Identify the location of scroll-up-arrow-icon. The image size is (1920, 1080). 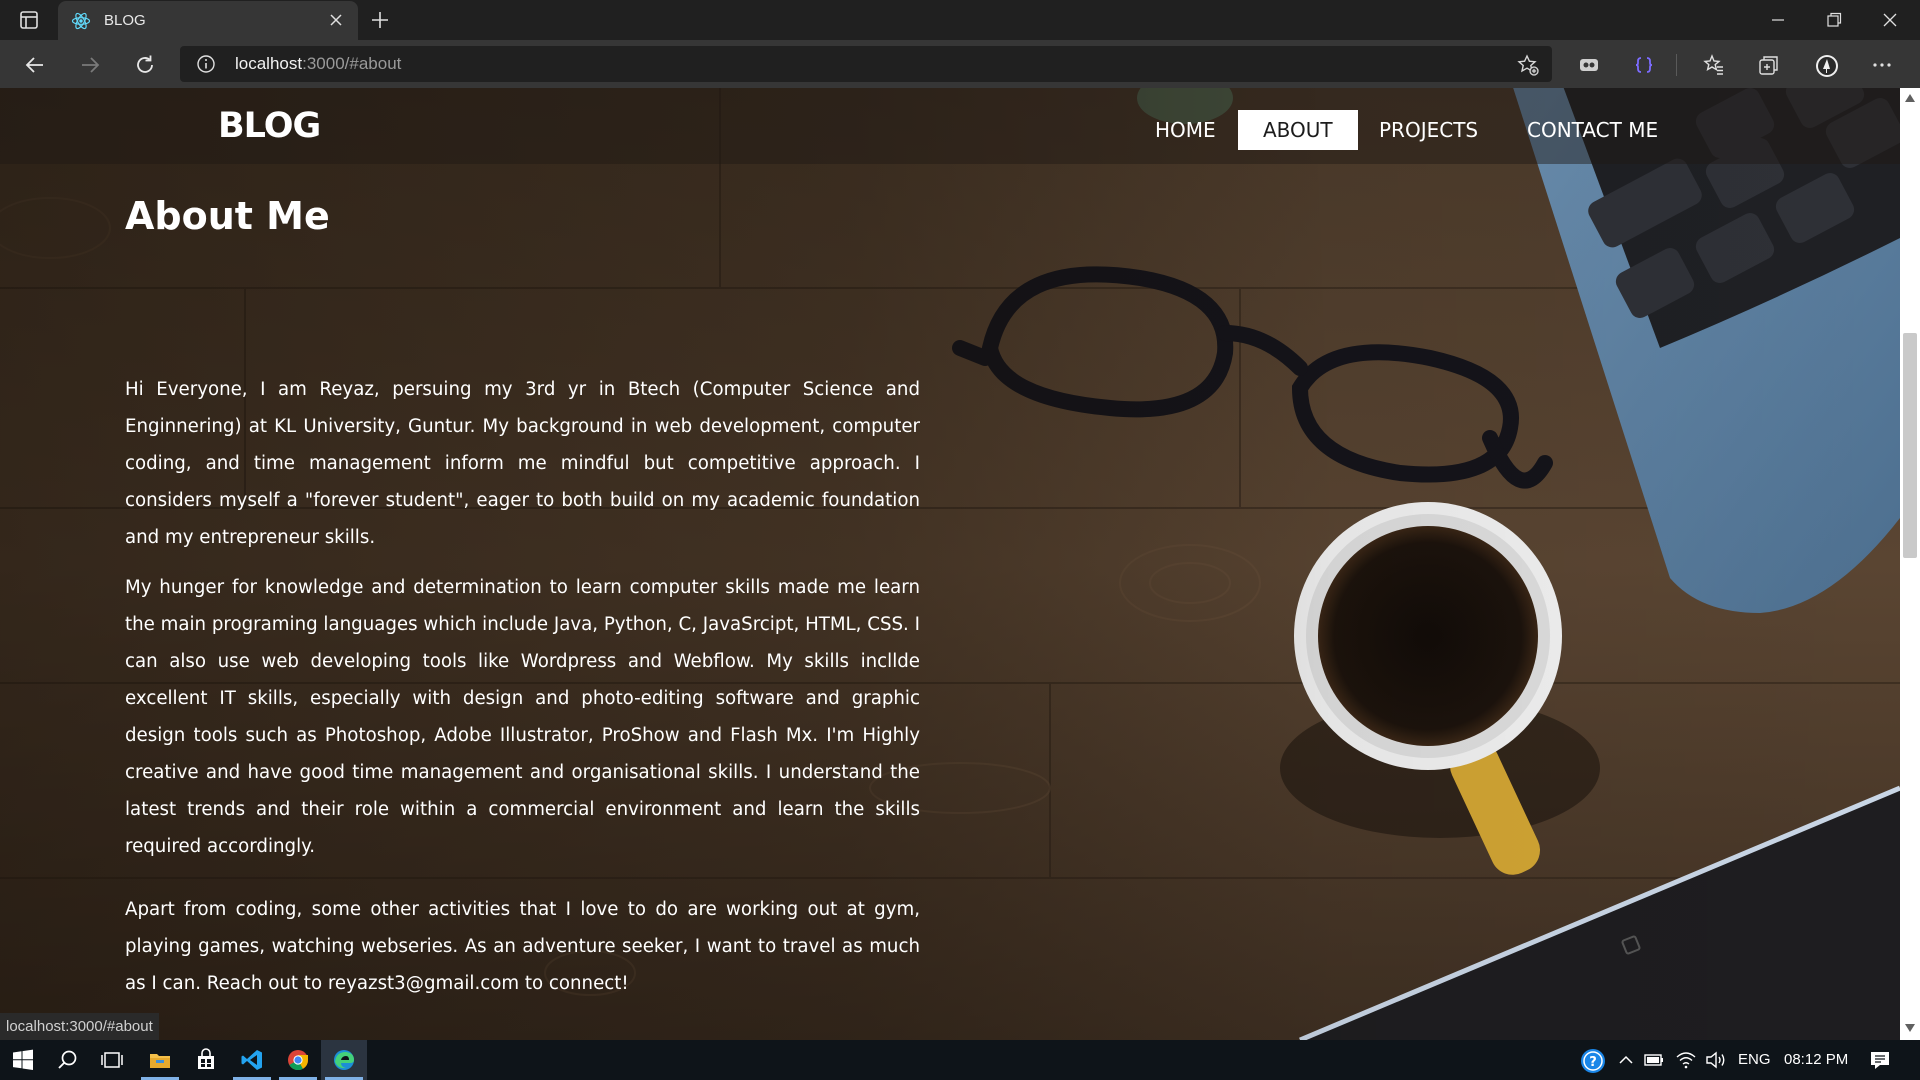
(1910, 98).